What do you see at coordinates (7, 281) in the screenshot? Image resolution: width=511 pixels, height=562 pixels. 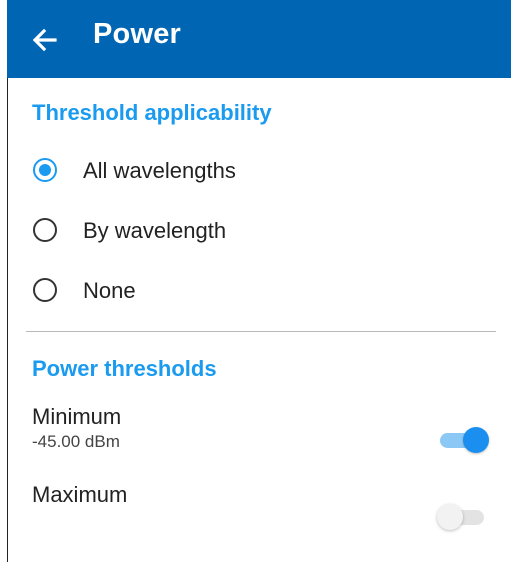 I see `window-edge` at bounding box center [7, 281].